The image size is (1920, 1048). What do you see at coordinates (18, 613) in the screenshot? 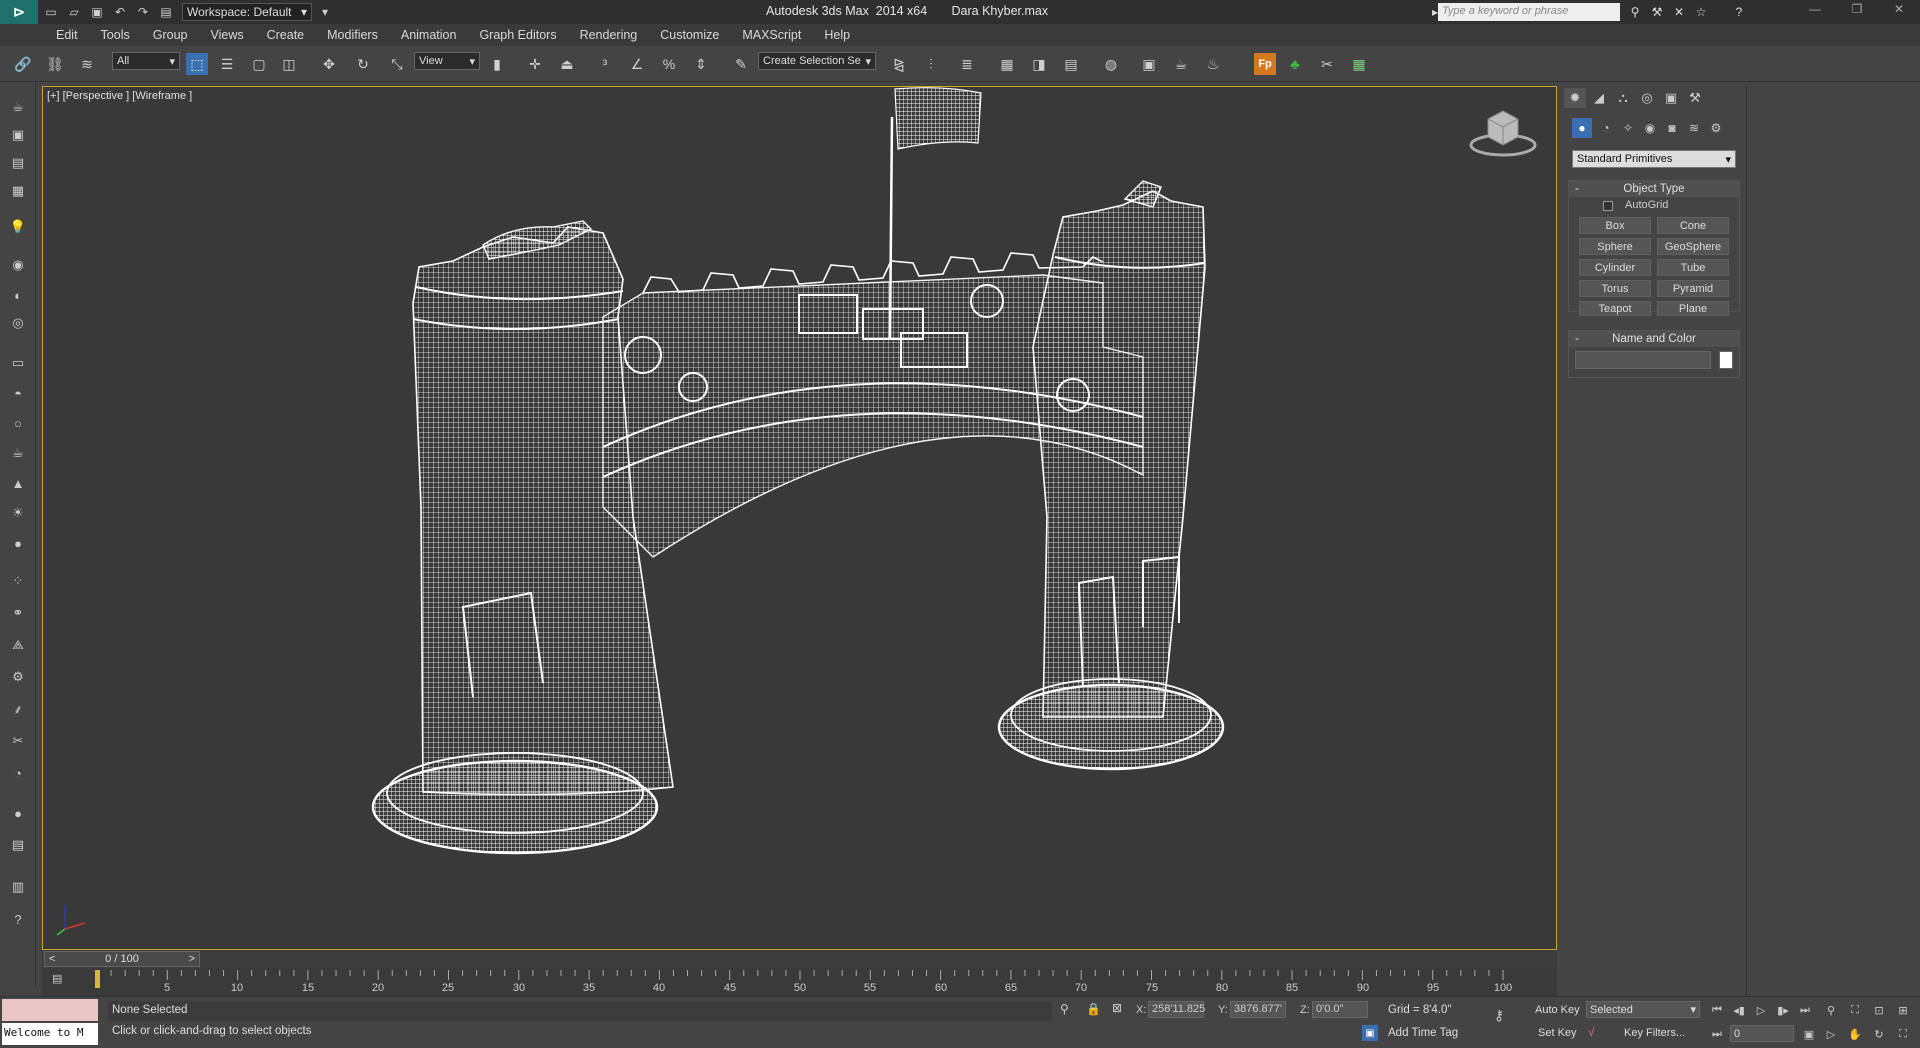
I see `molecule-icon: ⚭` at bounding box center [18, 613].